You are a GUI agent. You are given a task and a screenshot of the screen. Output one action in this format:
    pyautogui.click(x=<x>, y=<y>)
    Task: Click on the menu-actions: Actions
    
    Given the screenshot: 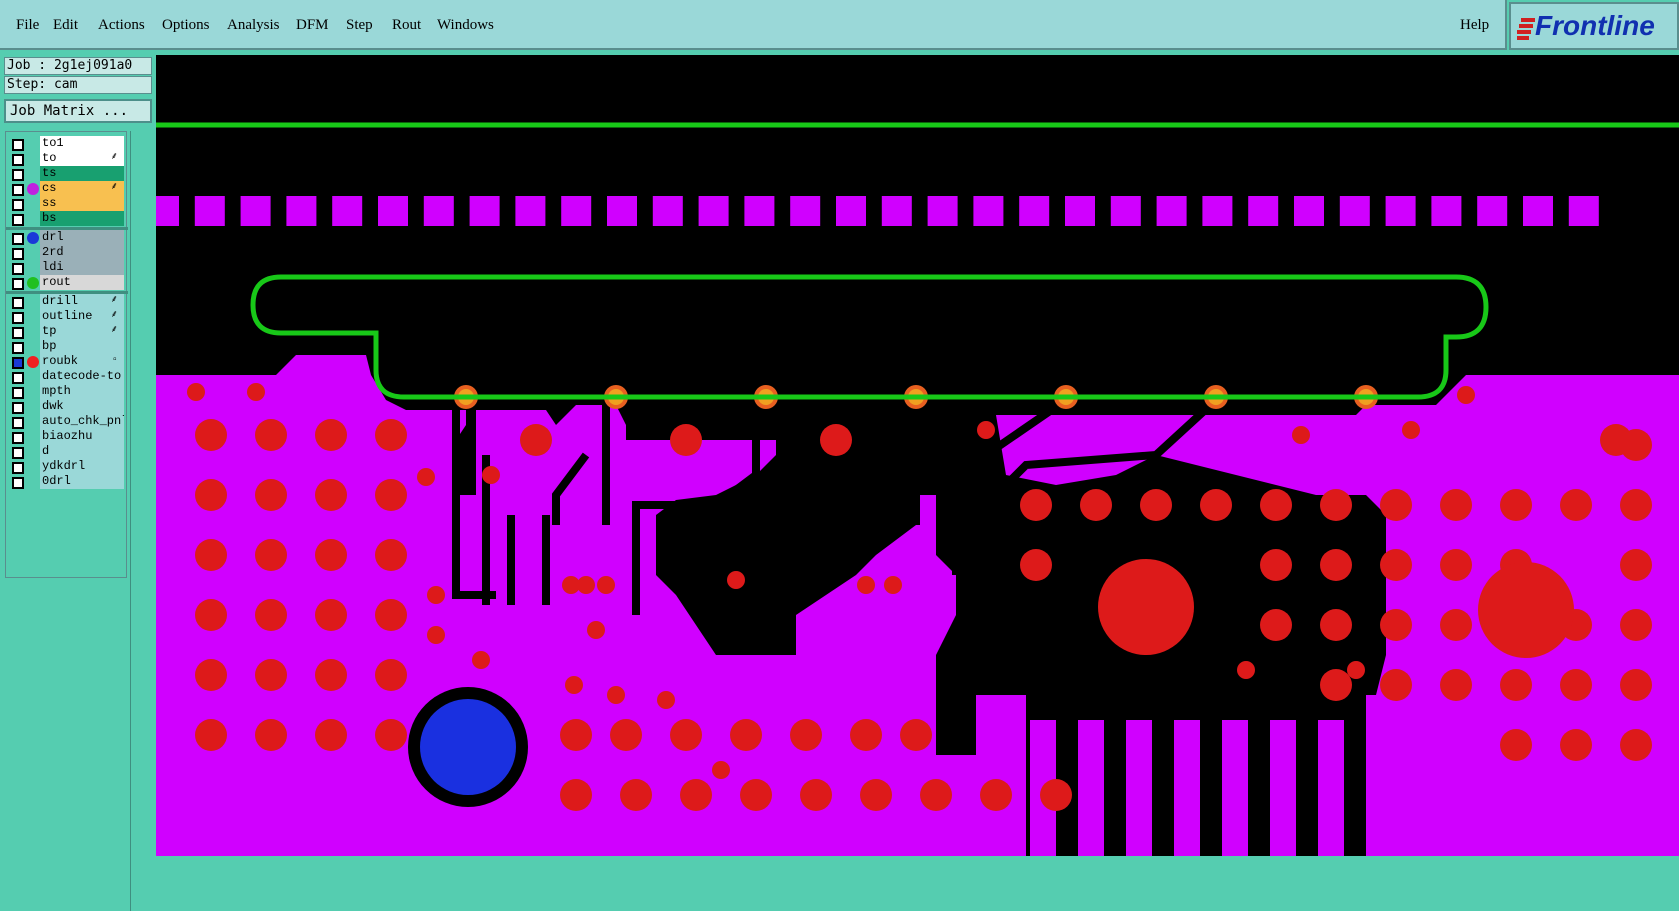 What is the action you would take?
    pyautogui.click(x=121, y=25)
    